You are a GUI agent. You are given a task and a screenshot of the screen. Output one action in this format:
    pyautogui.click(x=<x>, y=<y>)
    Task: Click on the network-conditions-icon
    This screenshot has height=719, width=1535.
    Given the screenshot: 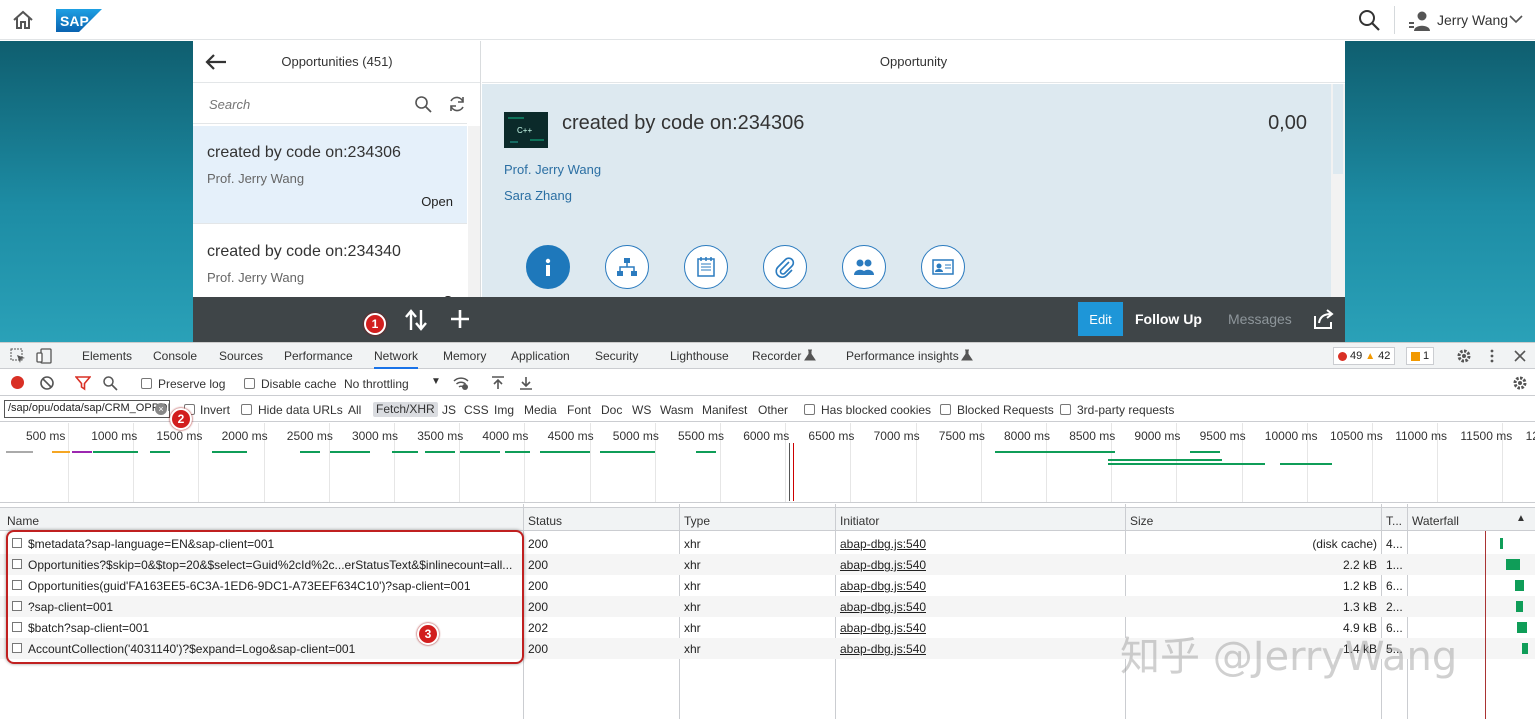 What is the action you would take?
    pyautogui.click(x=461, y=383)
    